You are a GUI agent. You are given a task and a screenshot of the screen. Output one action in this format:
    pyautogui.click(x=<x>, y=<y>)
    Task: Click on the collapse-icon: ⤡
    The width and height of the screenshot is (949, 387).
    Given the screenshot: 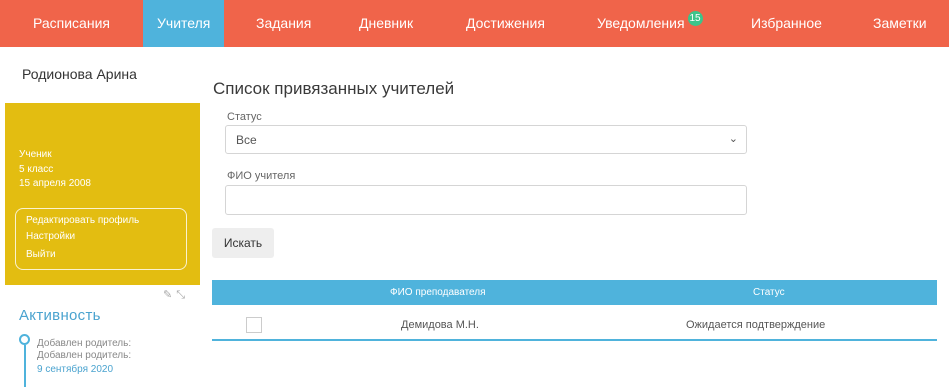 What is the action you would take?
    pyautogui.click(x=180, y=295)
    